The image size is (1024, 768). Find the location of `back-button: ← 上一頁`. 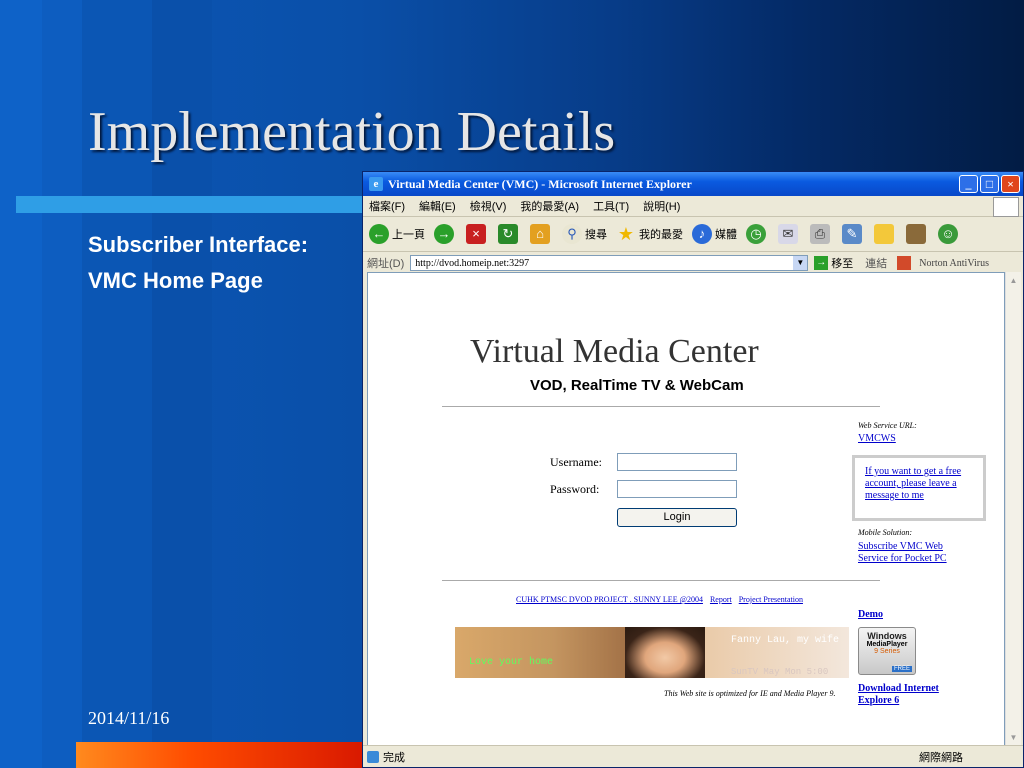

back-button: ← 上一頁 is located at coordinates (397, 234).